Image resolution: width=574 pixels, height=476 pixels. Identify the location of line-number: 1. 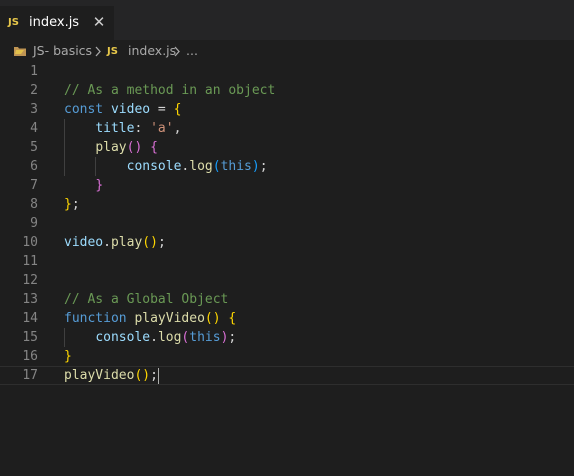
(34, 71).